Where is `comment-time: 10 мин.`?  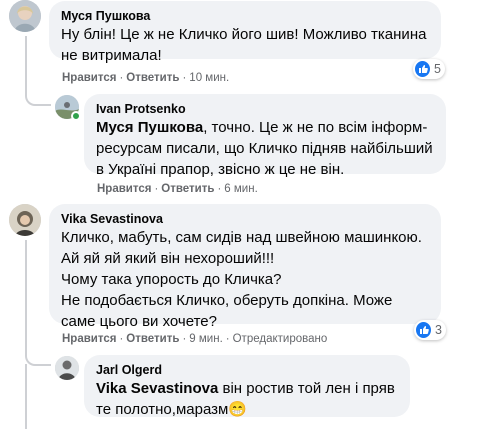 comment-time: 10 мин. is located at coordinates (209, 78).